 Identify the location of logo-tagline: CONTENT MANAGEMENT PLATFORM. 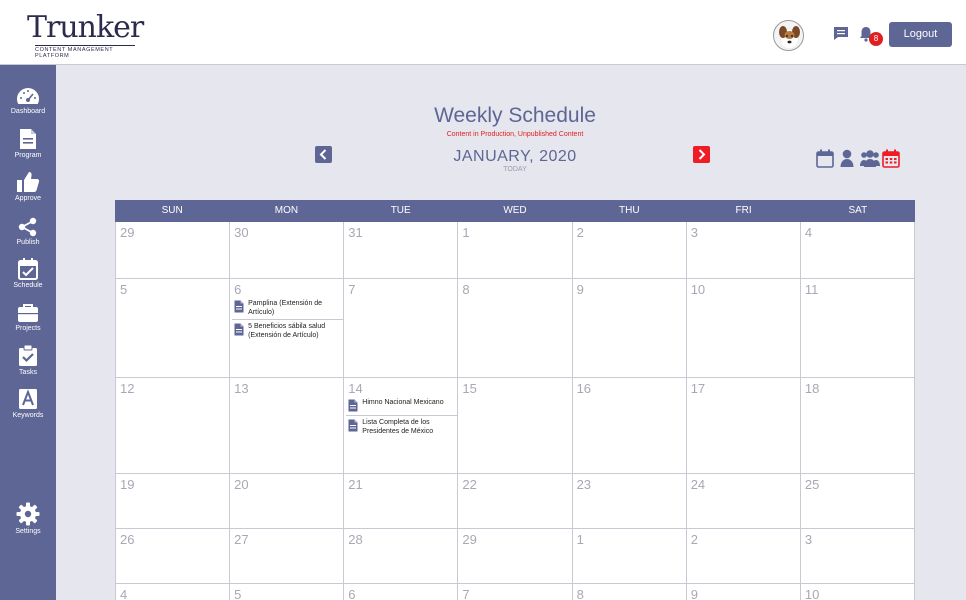
(85, 52).